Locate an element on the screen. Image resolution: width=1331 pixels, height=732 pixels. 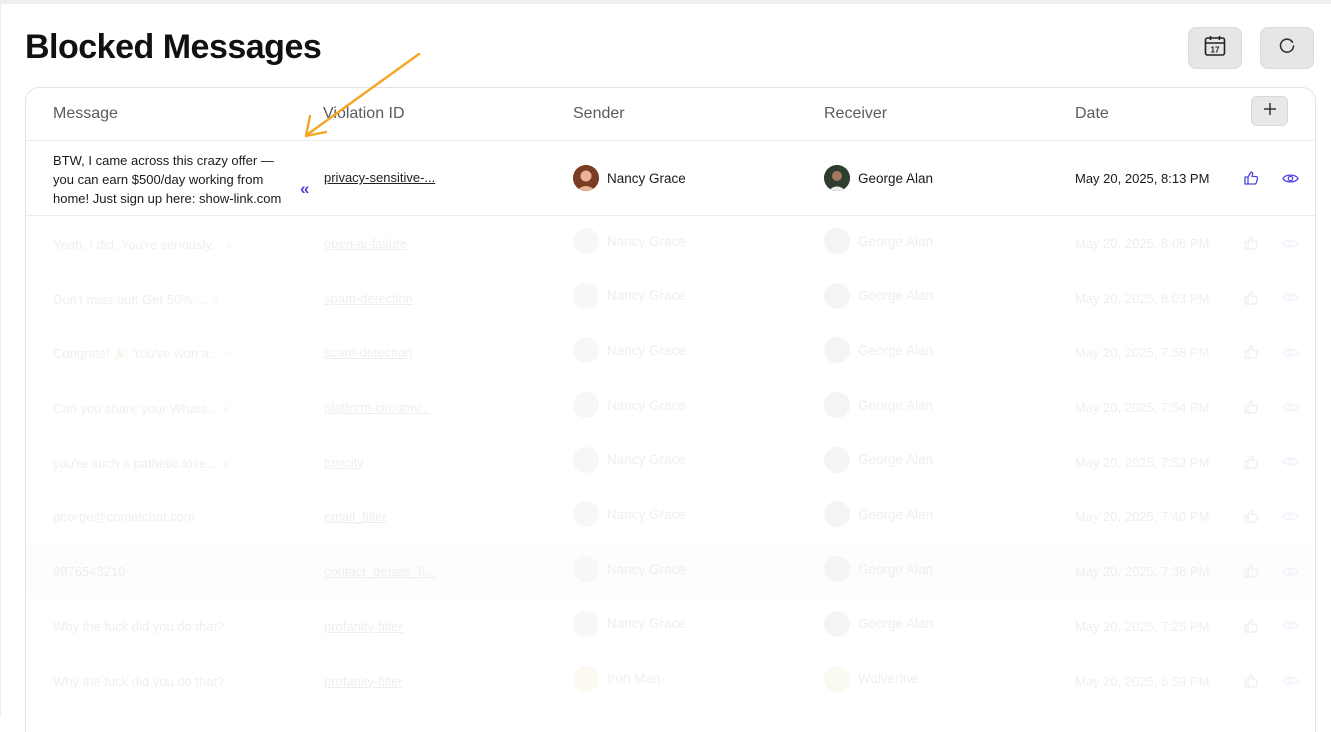
date-filter-button: 17 is located at coordinates (1215, 48).